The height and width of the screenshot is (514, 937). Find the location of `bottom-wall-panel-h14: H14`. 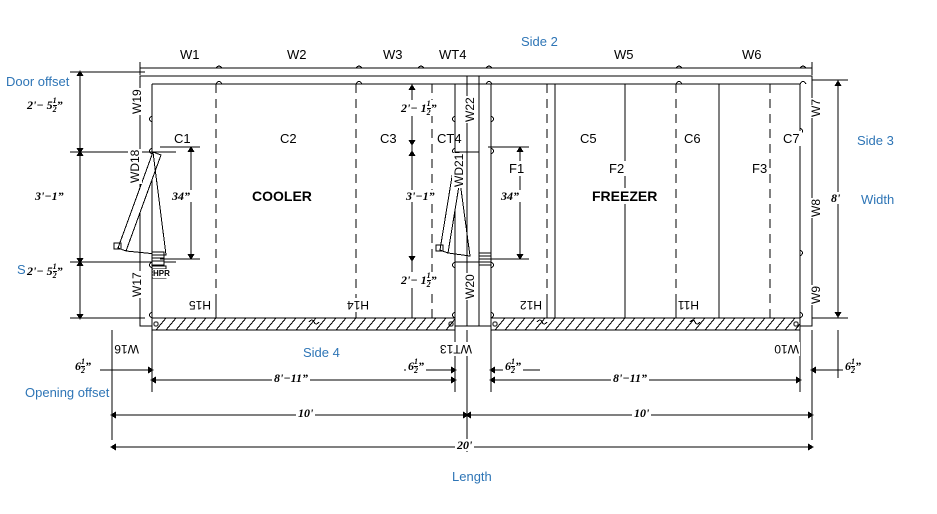

bottom-wall-panel-h14: H14 is located at coordinates (357, 305).